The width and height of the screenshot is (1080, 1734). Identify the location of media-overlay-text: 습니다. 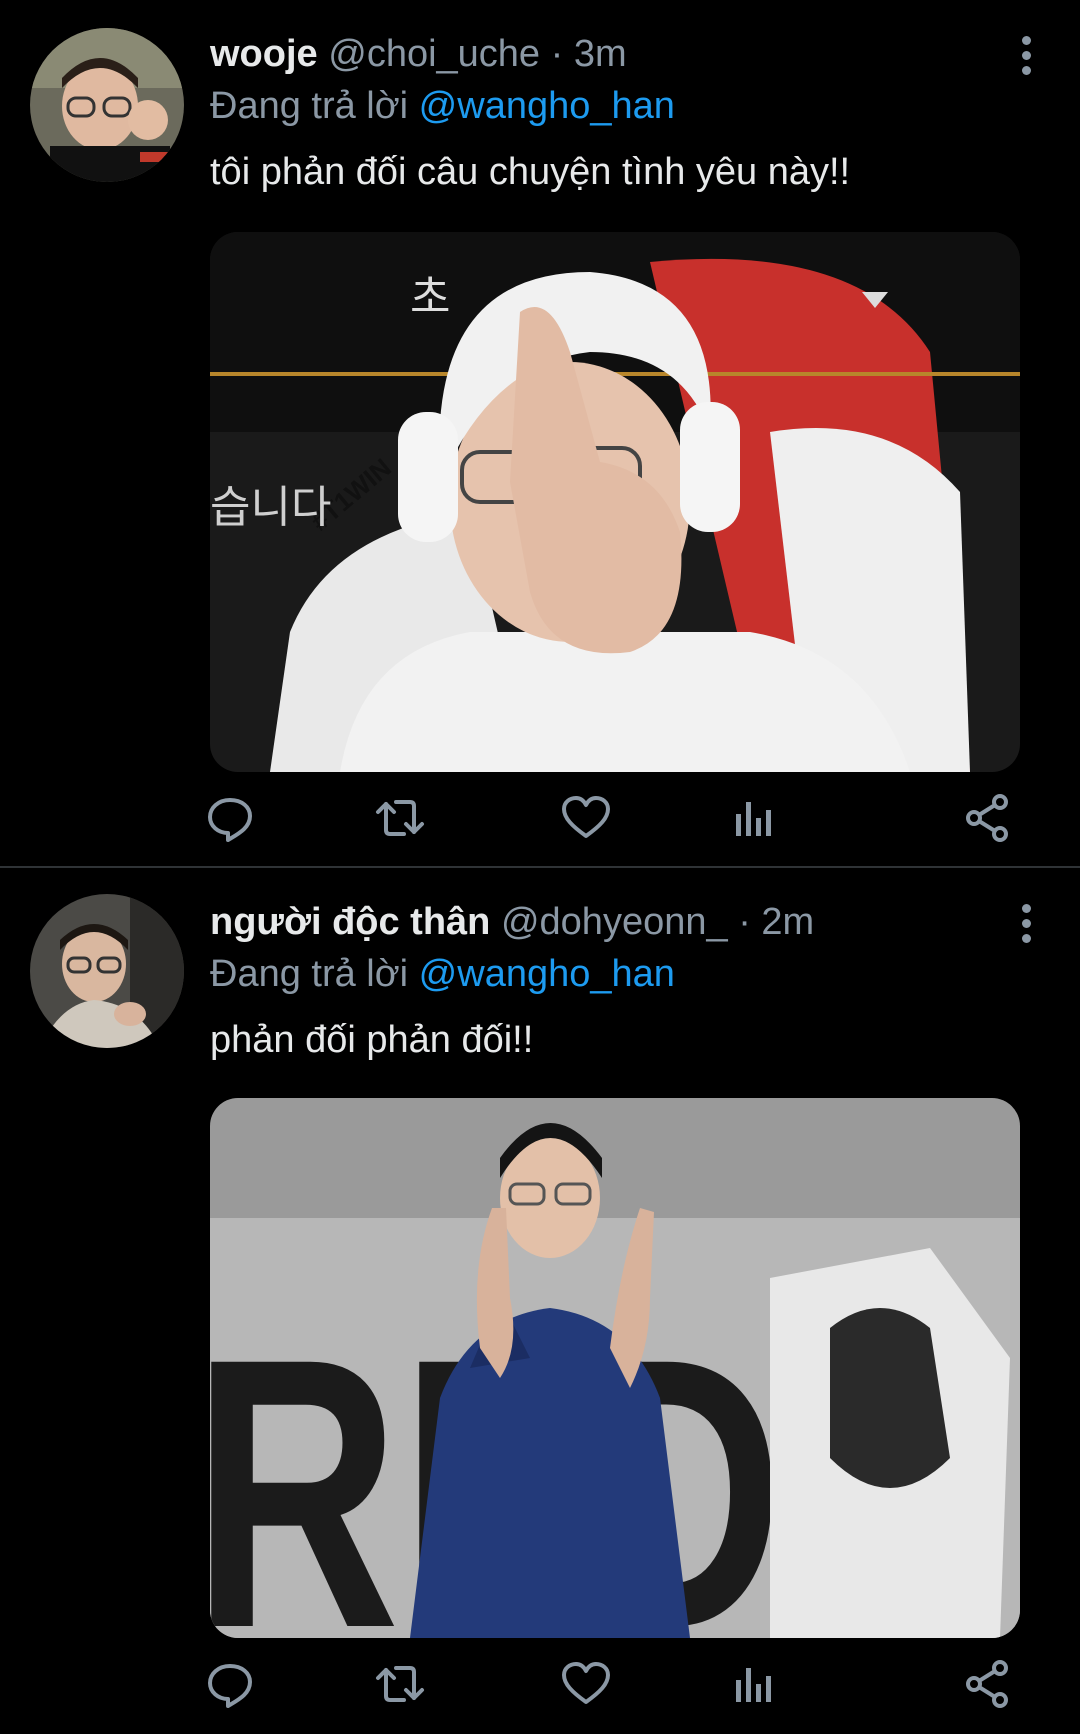
(270, 507).